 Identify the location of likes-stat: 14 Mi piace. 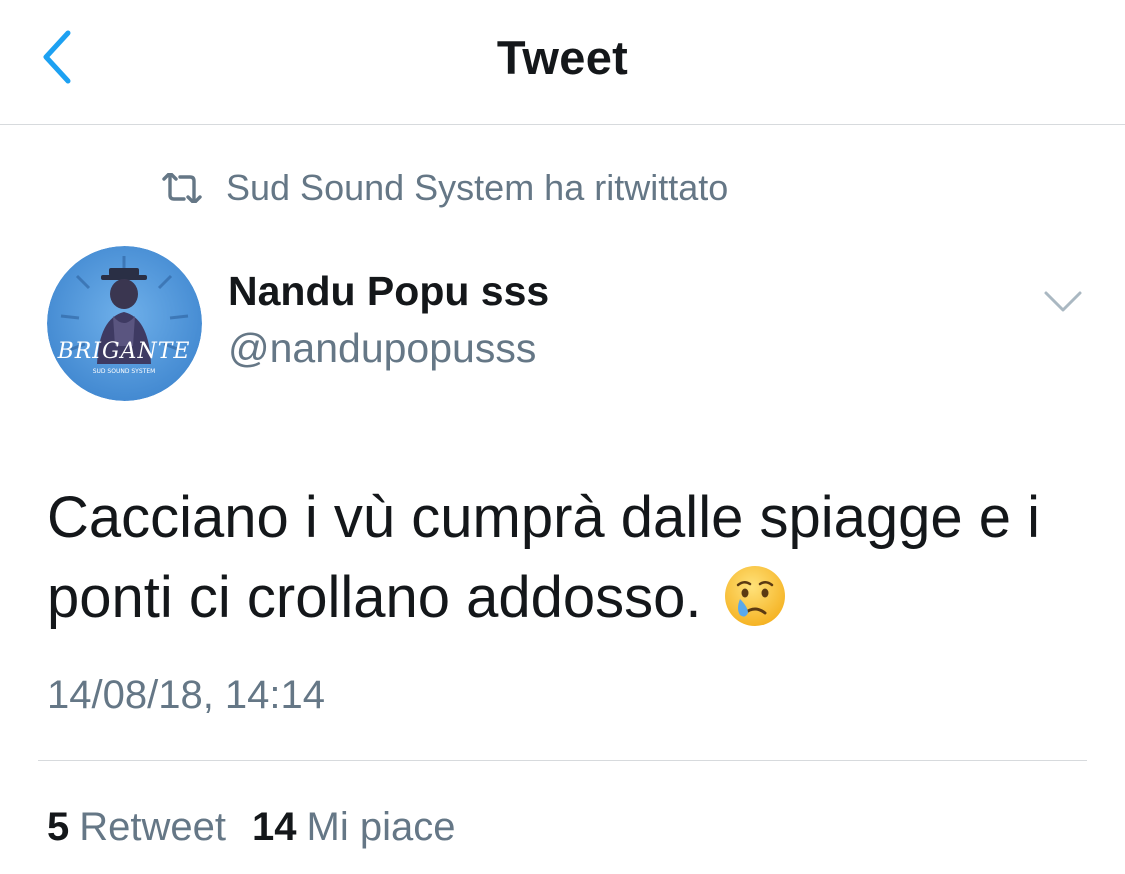
(353, 827).